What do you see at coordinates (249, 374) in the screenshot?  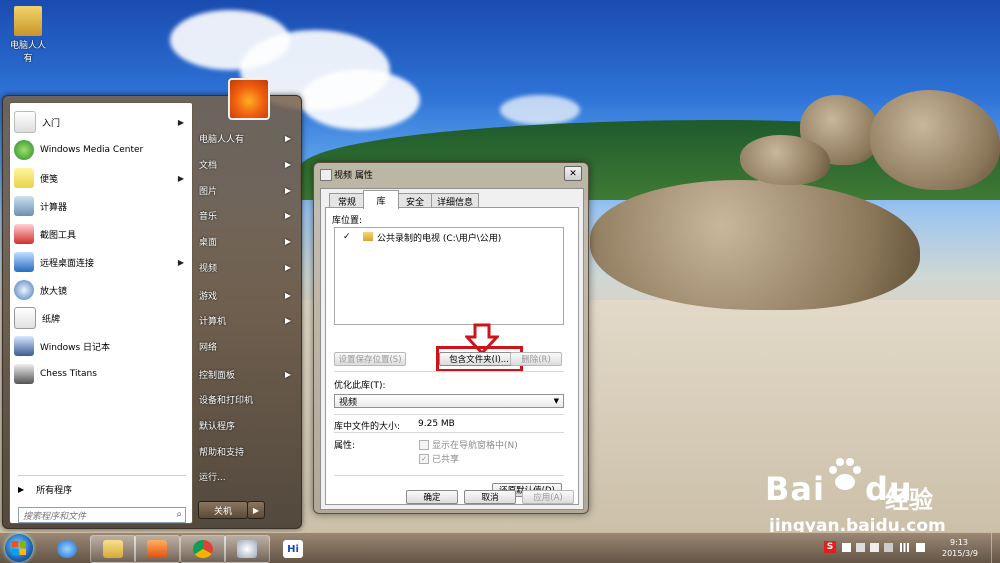 I see `sm-right-control-panel: 控制面板 ▶` at bounding box center [249, 374].